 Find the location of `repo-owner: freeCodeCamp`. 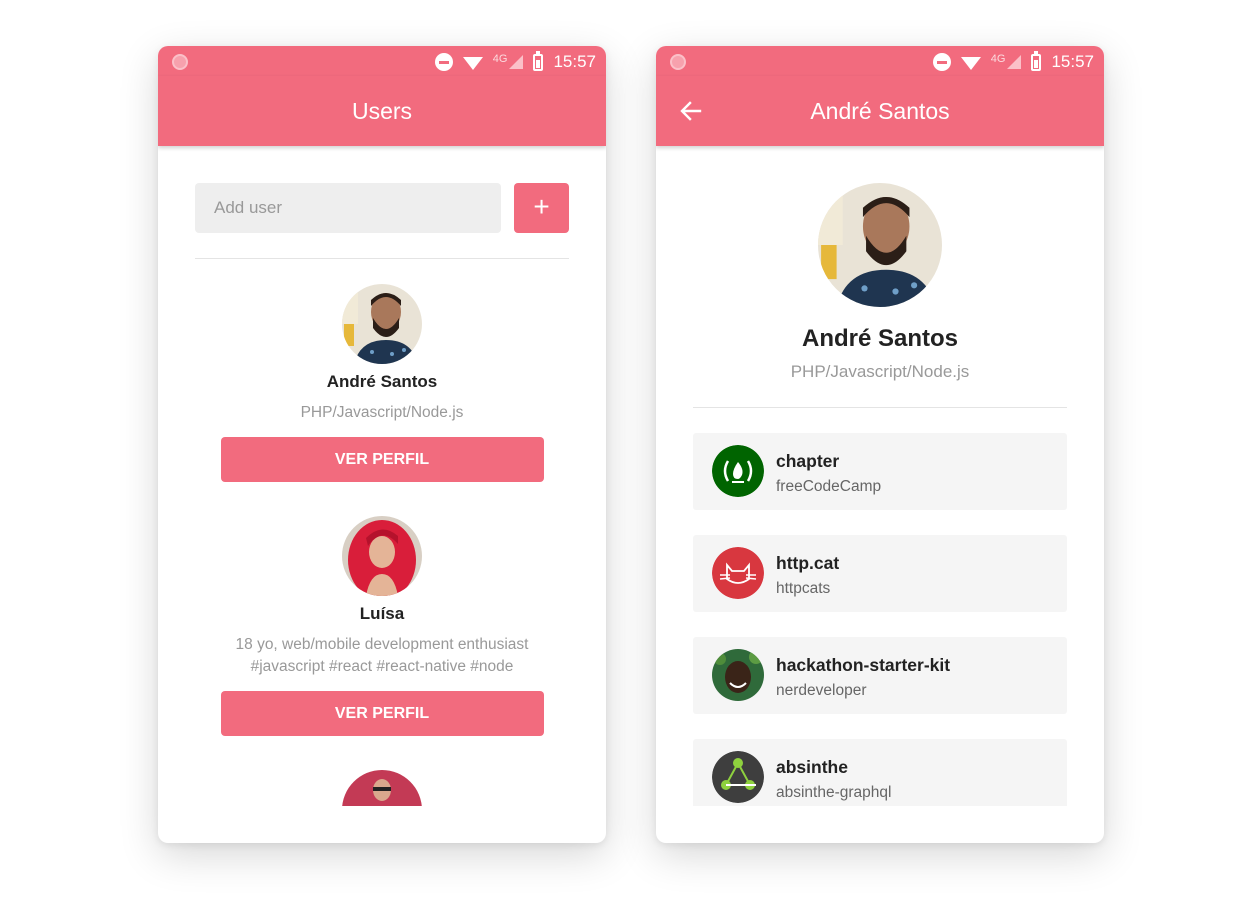

repo-owner: freeCodeCamp is located at coordinates (829, 486).